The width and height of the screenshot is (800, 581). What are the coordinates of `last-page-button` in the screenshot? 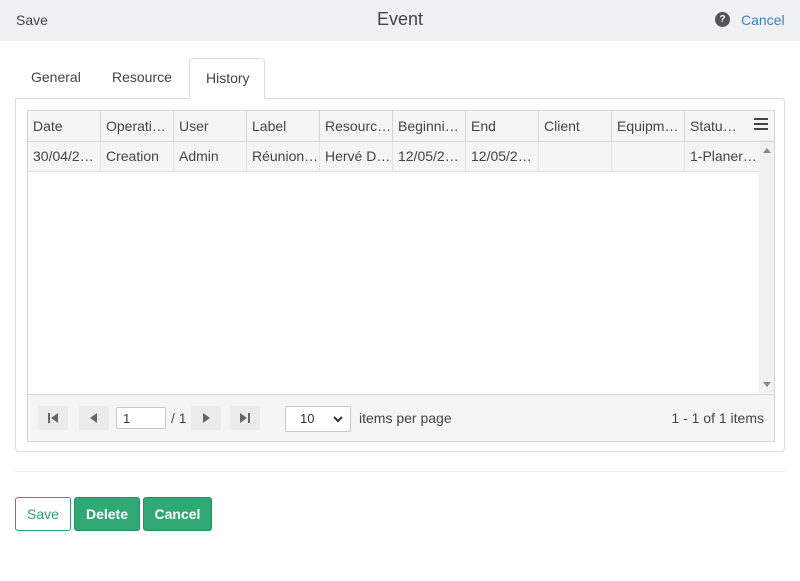 It's located at (245, 418).